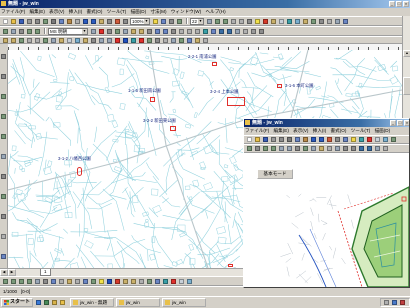 Image resolution: width=410 pixels, height=308 pixels. What do you see at coordinates (361, 130) in the screenshot?
I see `menu-tools: ツール(T)` at bounding box center [361, 130].